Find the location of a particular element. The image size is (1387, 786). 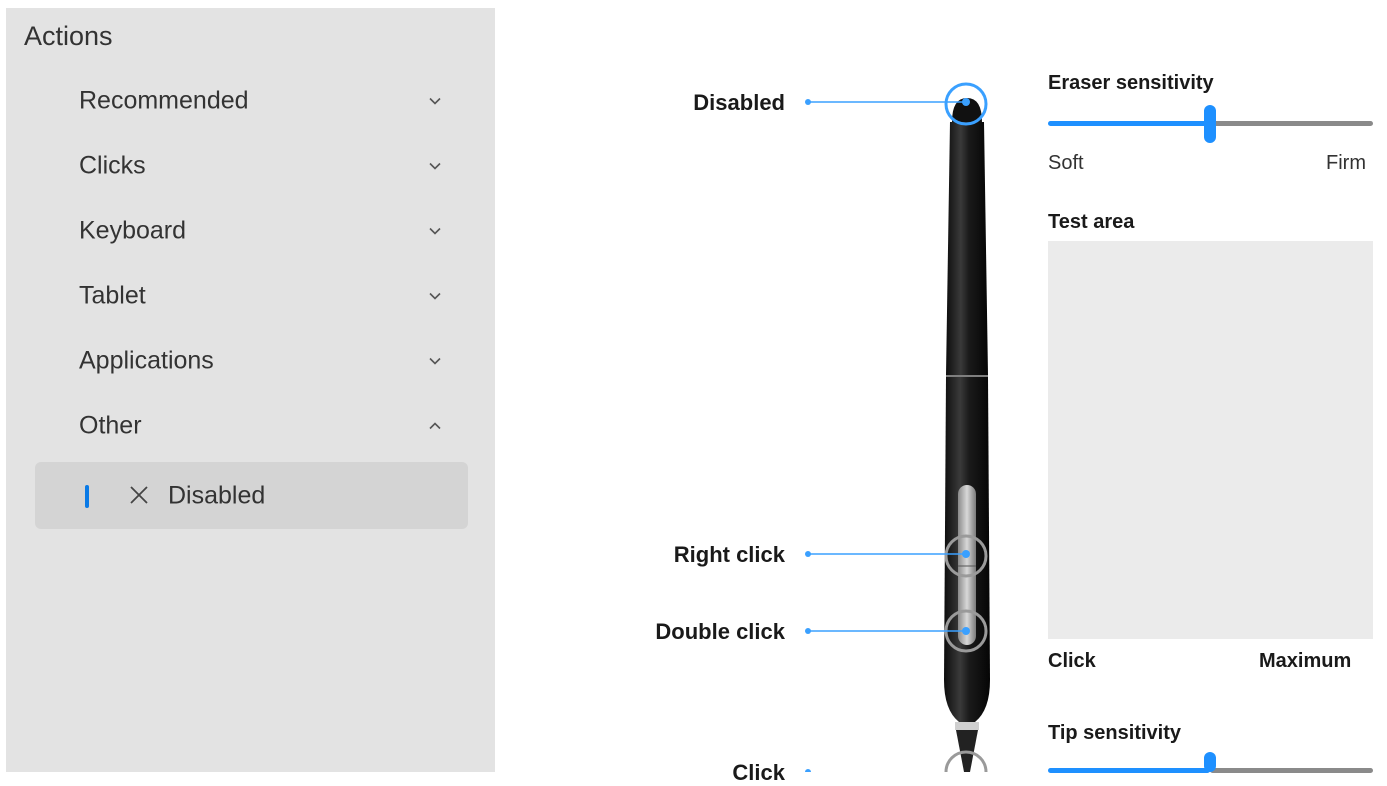

tip-sensitivity-title: Tip sensitivity is located at coordinates (1115, 733).